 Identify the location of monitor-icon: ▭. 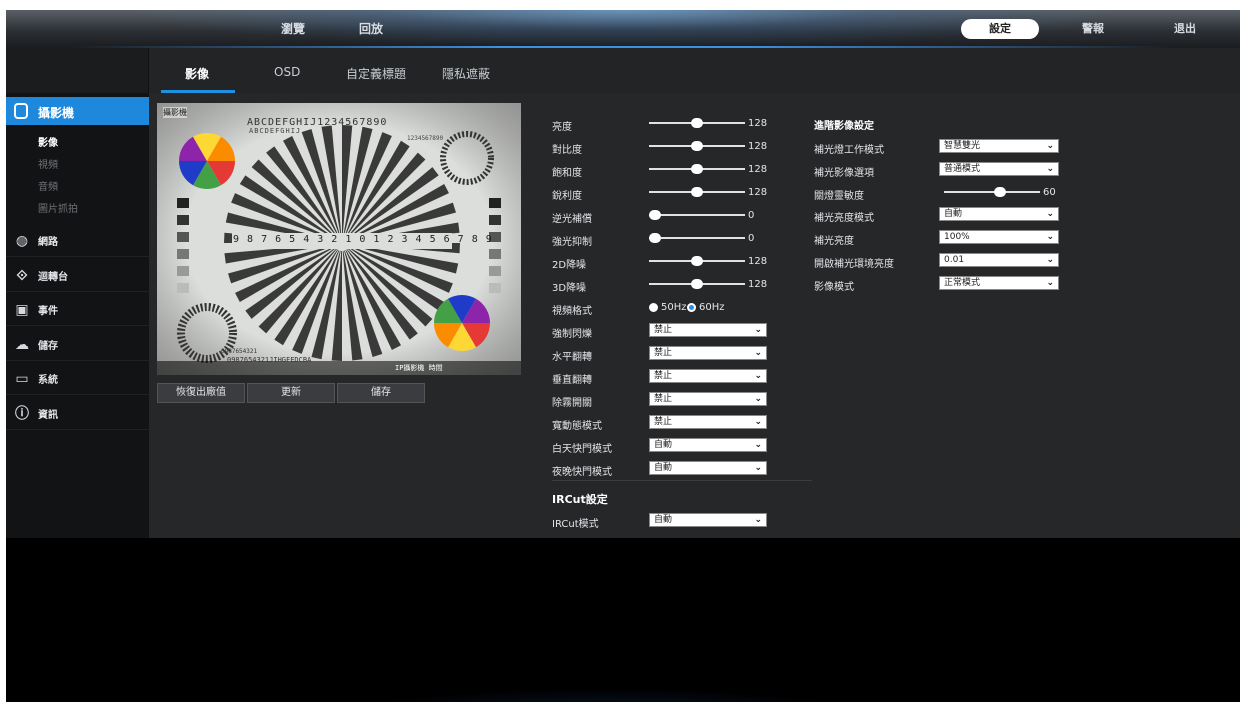
(22, 379).